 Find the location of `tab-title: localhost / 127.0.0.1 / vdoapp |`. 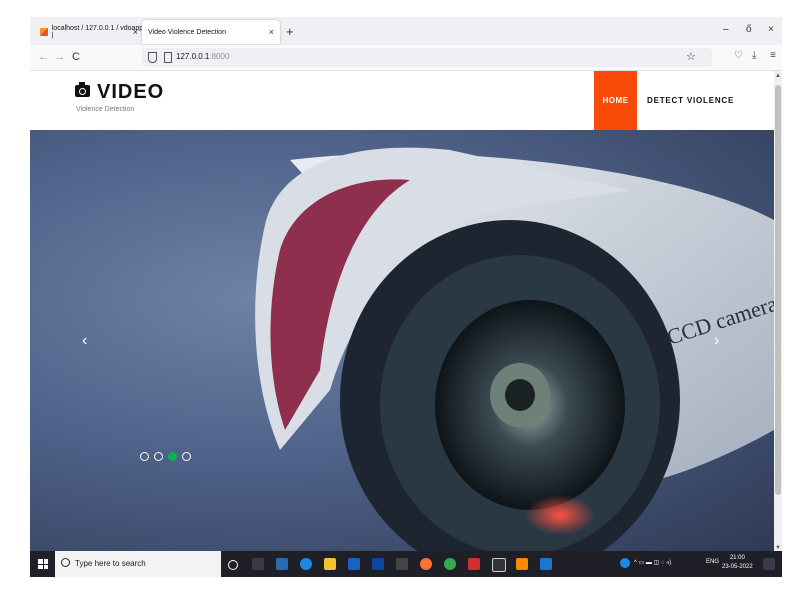

tab-title: localhost / 127.0.0.1 / vdoapp | is located at coordinates (97, 32).